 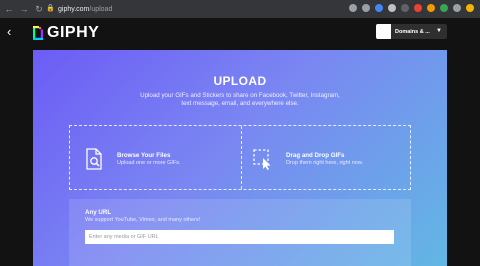 What do you see at coordinates (98, 212) in the screenshot?
I see `url-label: Any URL` at bounding box center [98, 212].